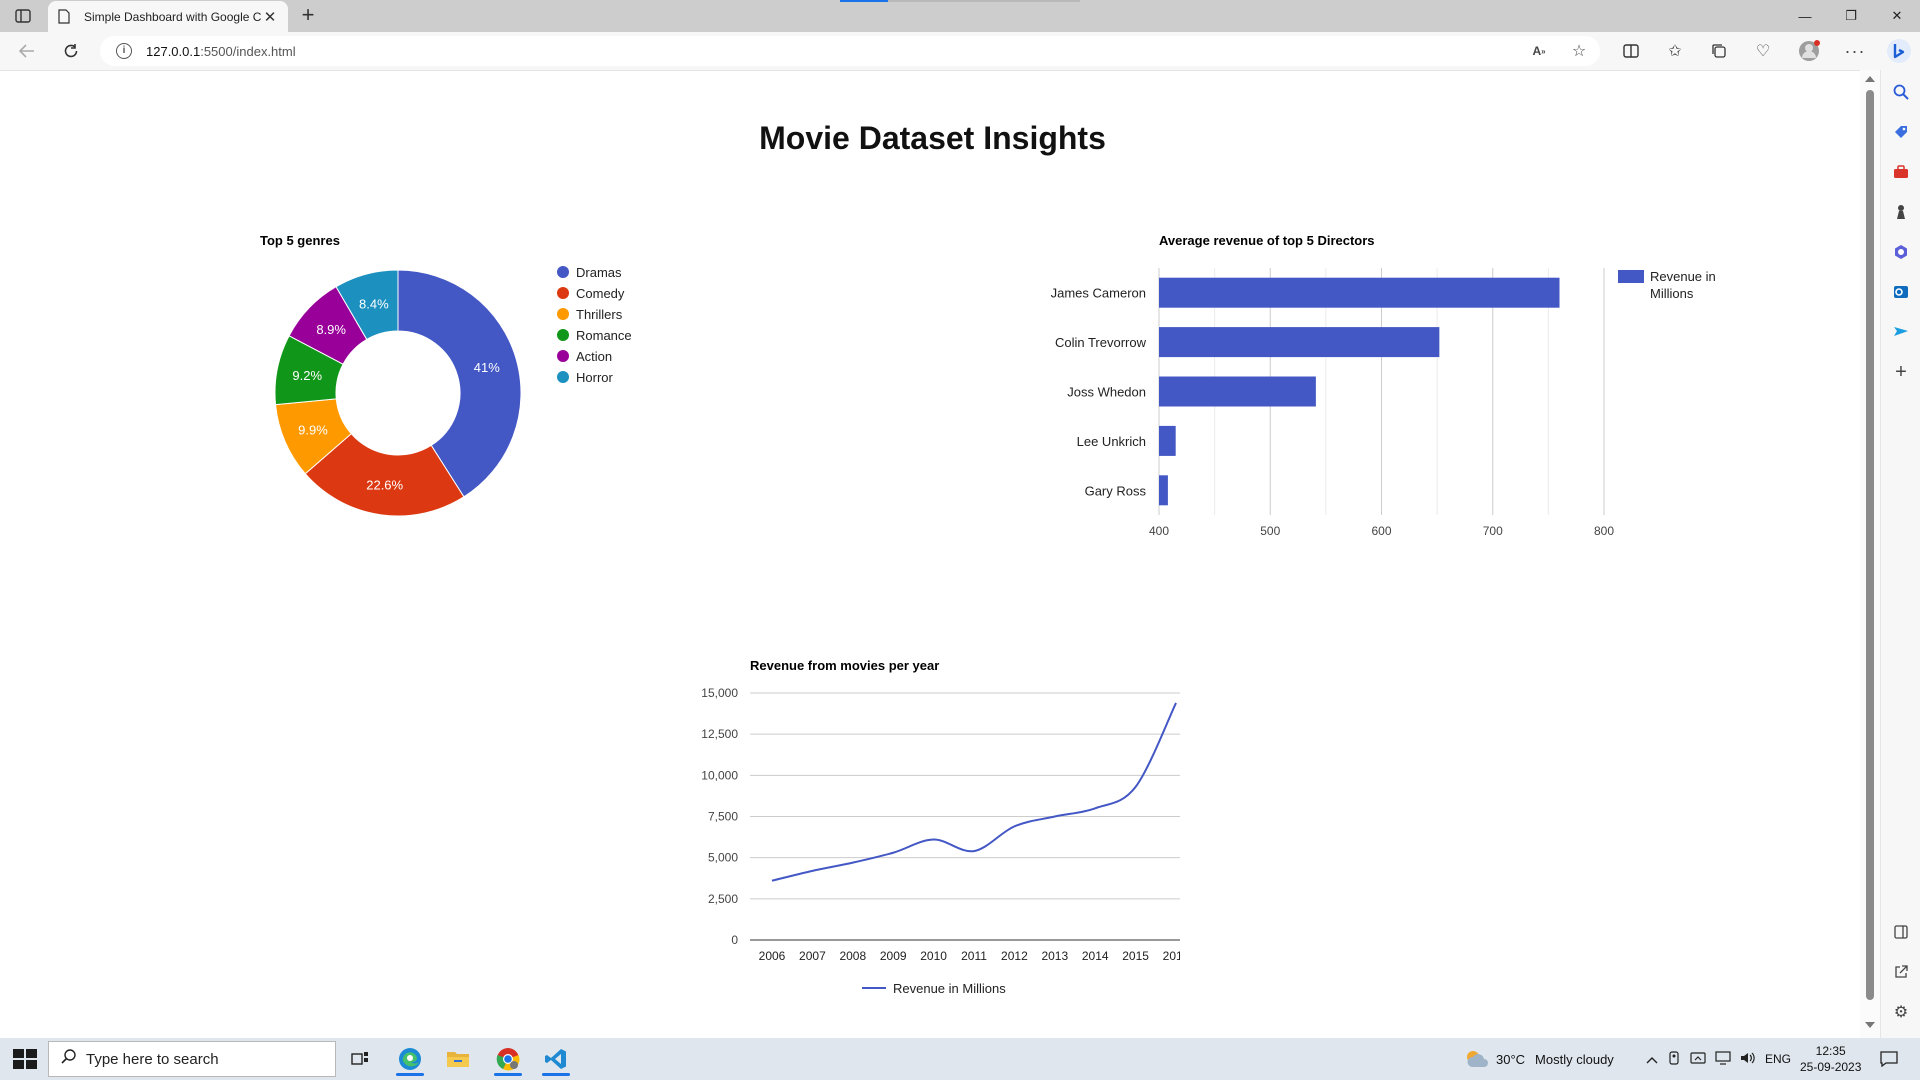 The height and width of the screenshot is (1080, 1920). I want to click on favorites-icon: ✩, so click(1675, 51).